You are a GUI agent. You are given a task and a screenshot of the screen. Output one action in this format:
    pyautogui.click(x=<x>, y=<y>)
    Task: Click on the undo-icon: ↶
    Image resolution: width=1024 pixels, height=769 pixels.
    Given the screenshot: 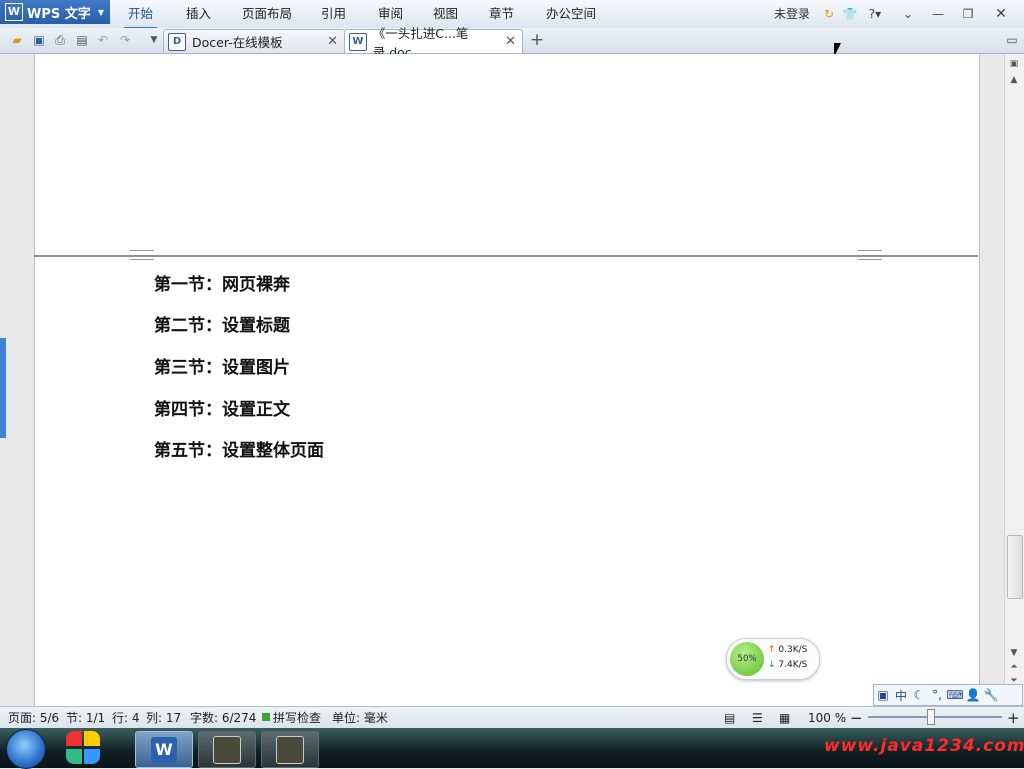 What is the action you would take?
    pyautogui.click(x=103, y=40)
    